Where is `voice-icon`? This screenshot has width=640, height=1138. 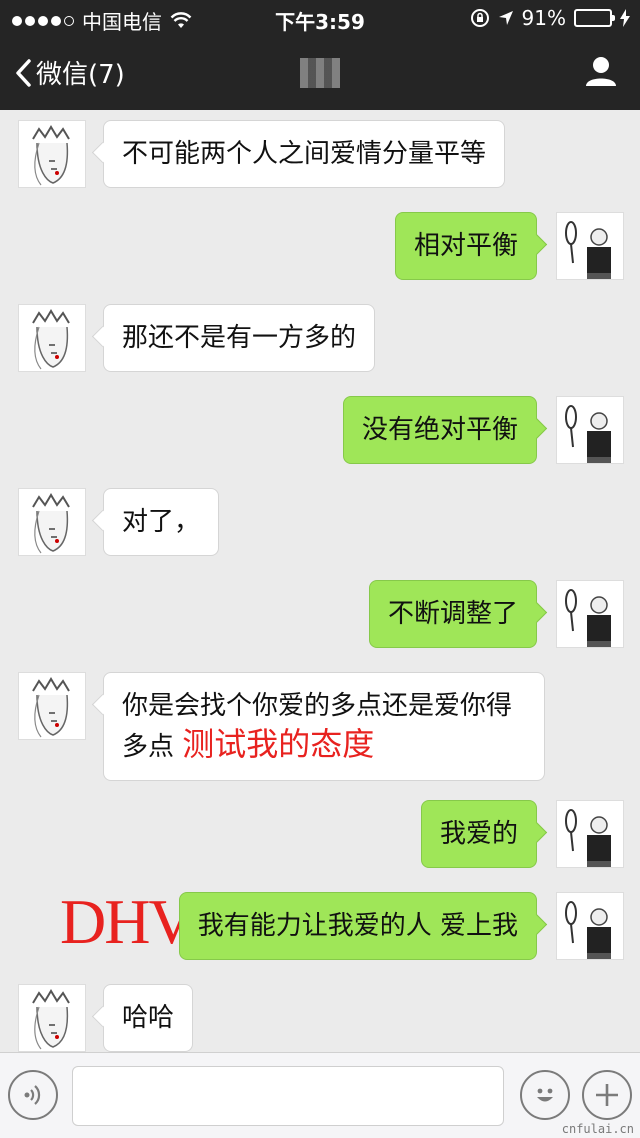 voice-icon is located at coordinates (32, 1095).